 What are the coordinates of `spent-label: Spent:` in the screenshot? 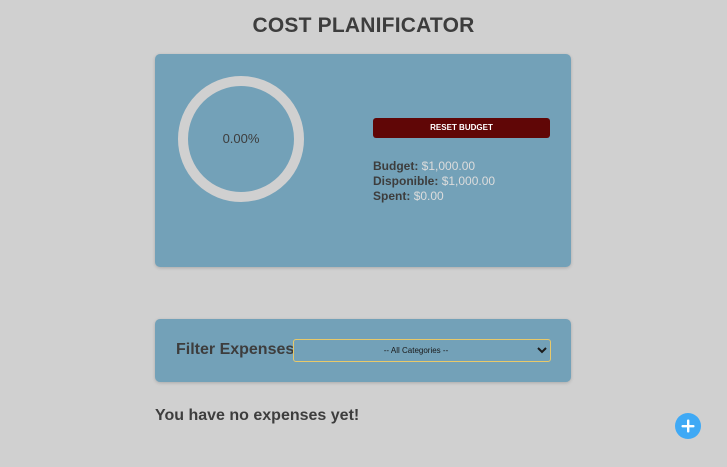 It's located at (392, 196).